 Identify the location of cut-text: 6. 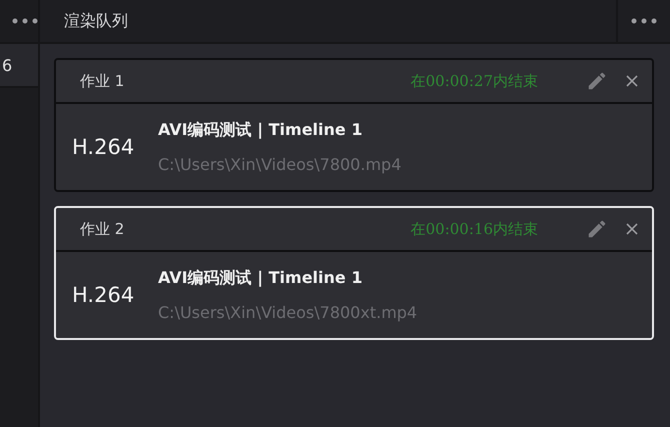
(7, 65).